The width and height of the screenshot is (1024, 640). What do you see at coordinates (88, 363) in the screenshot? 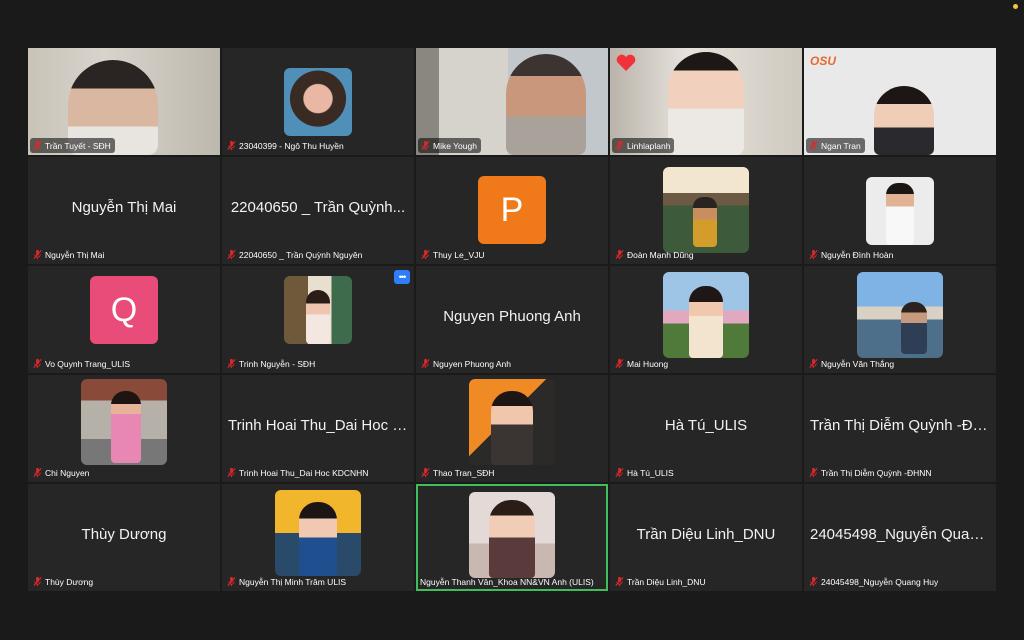
I see `participant-name: Vo Quynh Trang_ULIS` at bounding box center [88, 363].